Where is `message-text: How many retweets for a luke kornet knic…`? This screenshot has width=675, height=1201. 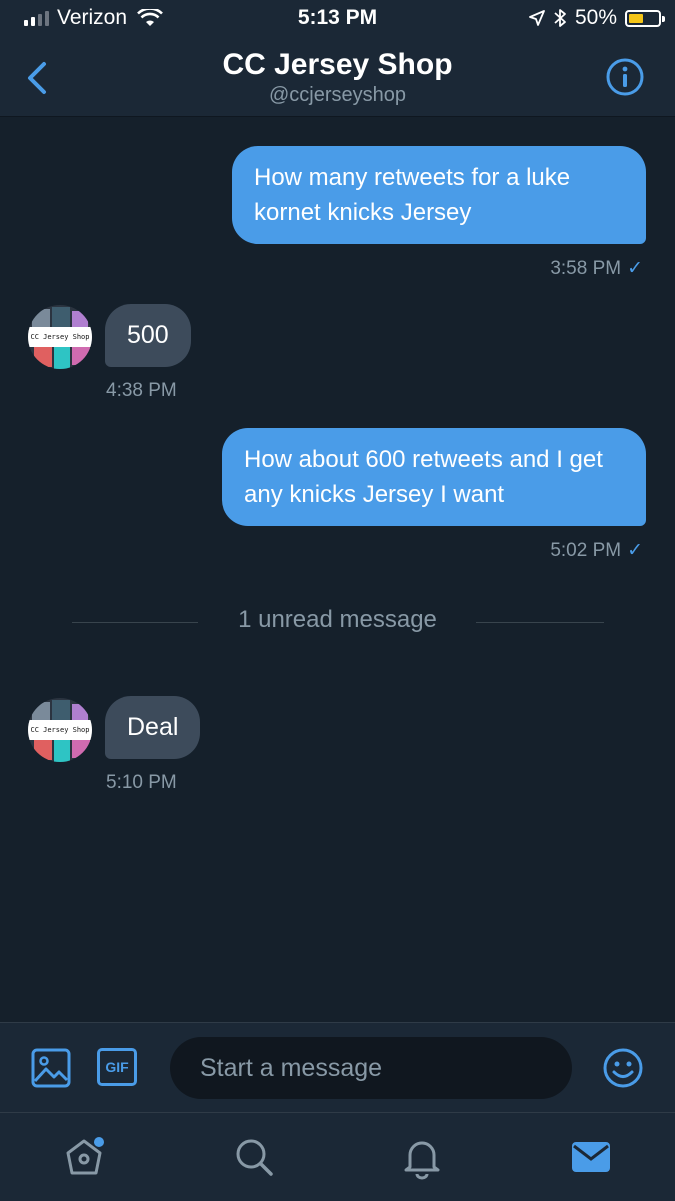
message-text: How many retweets for a luke kornet knic… is located at coordinates (412, 195).